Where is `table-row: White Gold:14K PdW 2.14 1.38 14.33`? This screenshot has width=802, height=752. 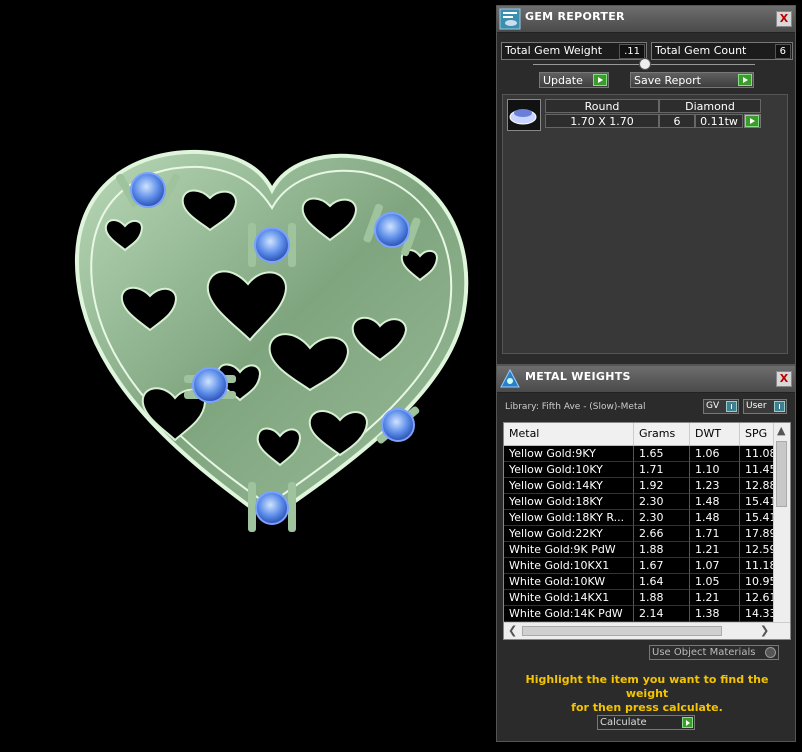
table-row: White Gold:14K PdW 2.14 1.38 14.33 is located at coordinates (639, 614).